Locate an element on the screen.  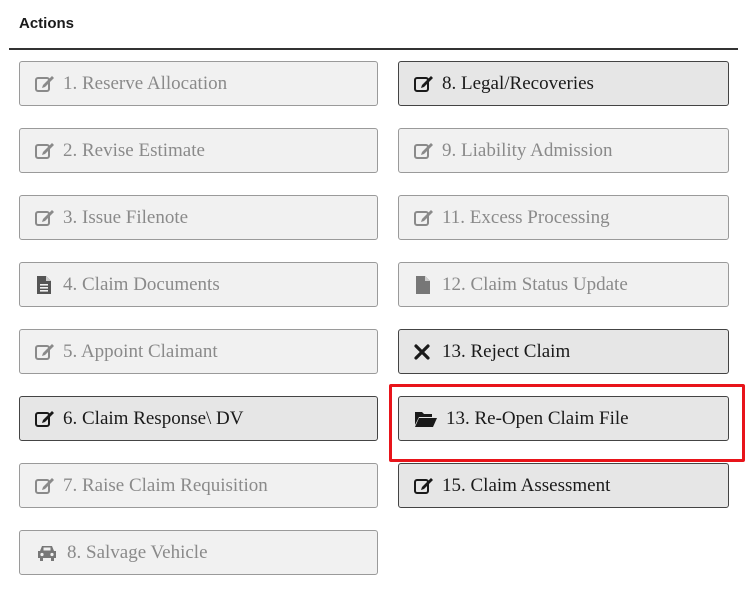
appoint-claimant-label: 5. Appoint Claimant is located at coordinates (140, 351).